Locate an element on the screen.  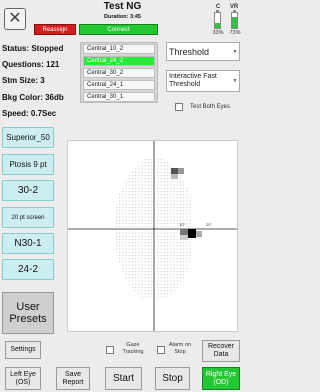
field-defect-cell is located at coordinates (181, 171).